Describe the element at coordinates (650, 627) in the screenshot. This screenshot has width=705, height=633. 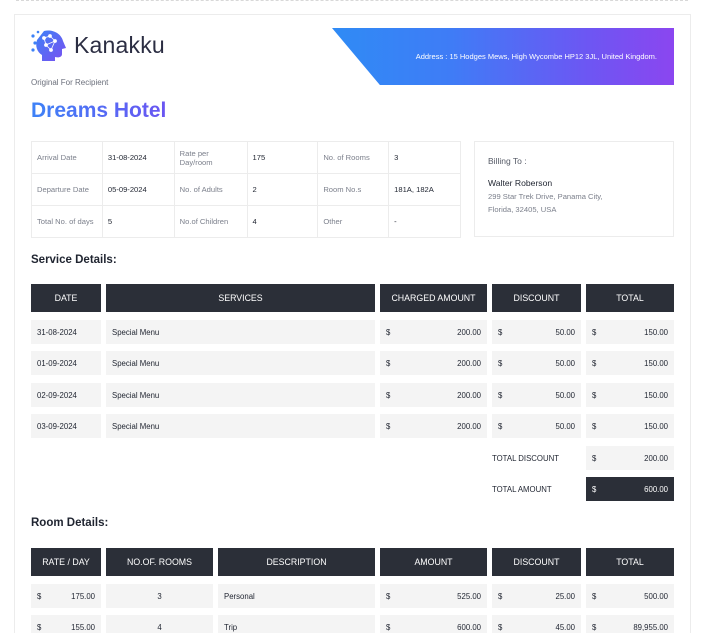
I see `amount: 89,955.00` at that location.